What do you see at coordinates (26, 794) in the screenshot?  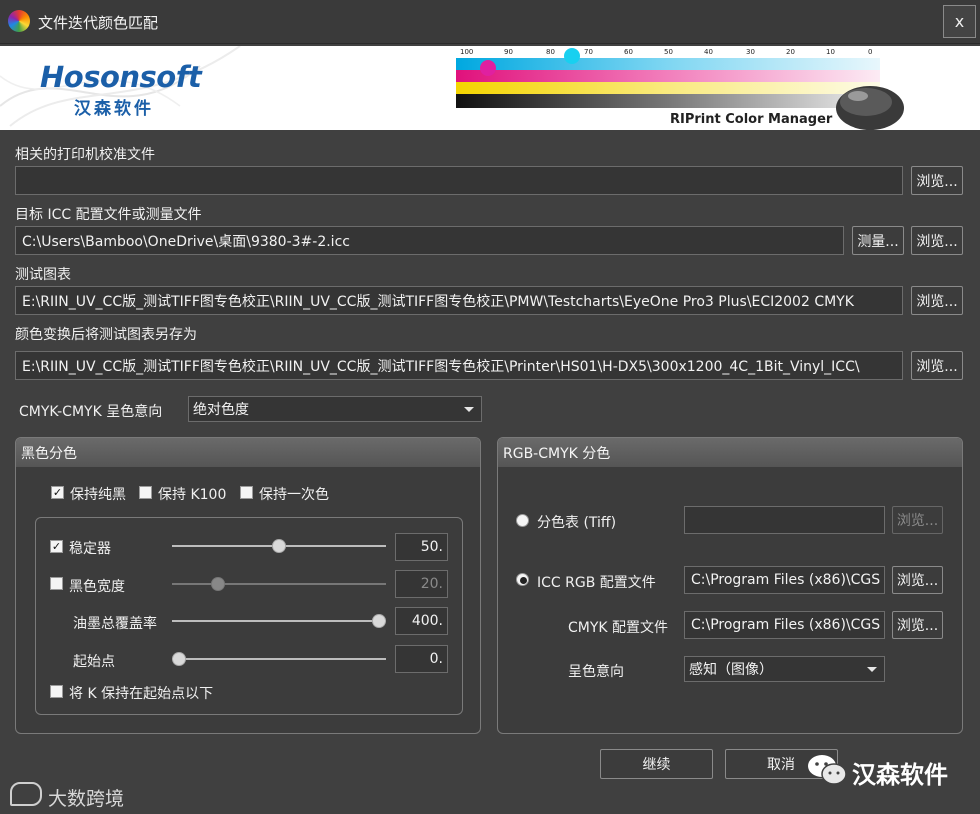 I see `watermark-logo-icon` at bounding box center [26, 794].